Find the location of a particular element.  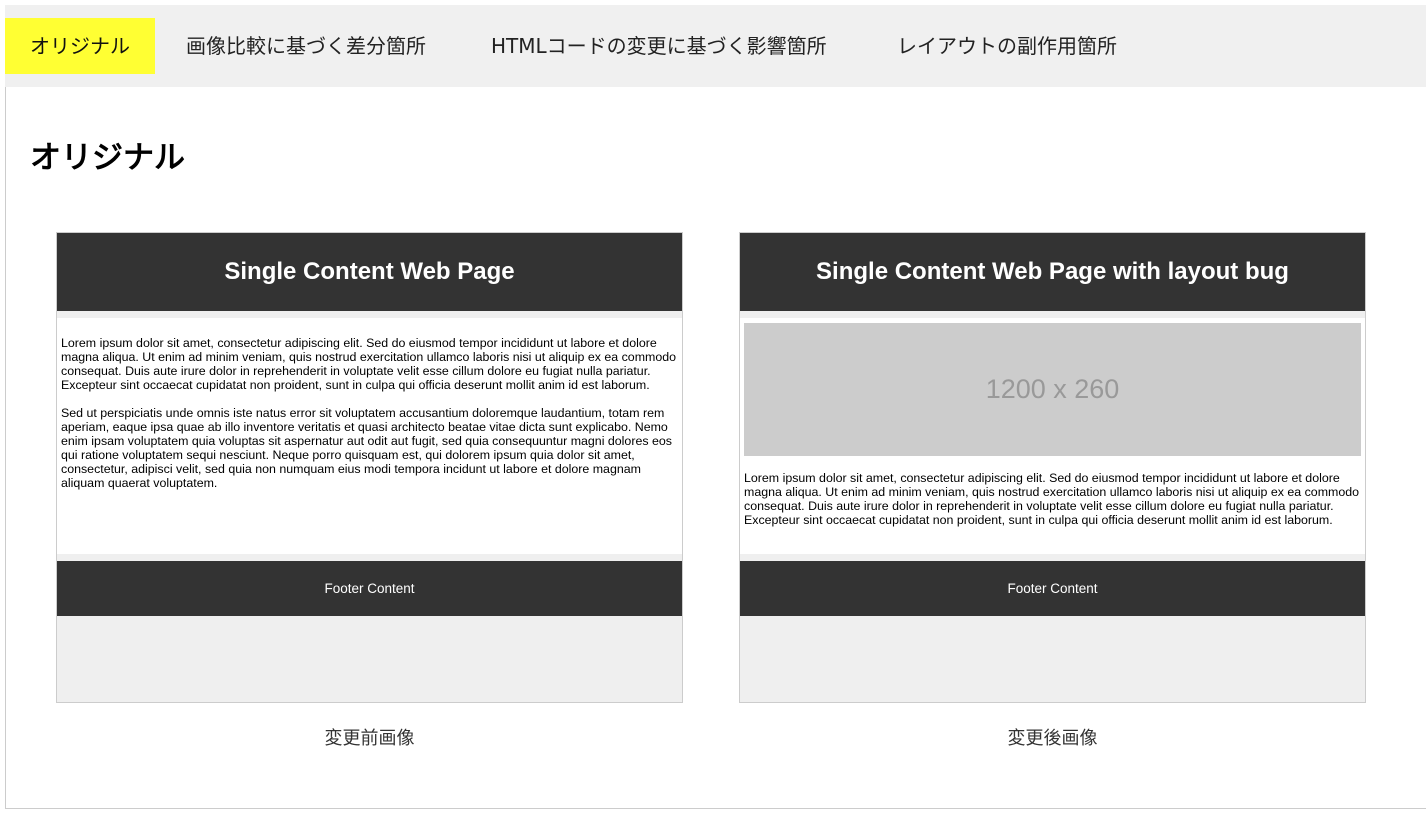

tab-html-impact: HTMLコードの変更に基づく影響箇所 is located at coordinates (659, 46).